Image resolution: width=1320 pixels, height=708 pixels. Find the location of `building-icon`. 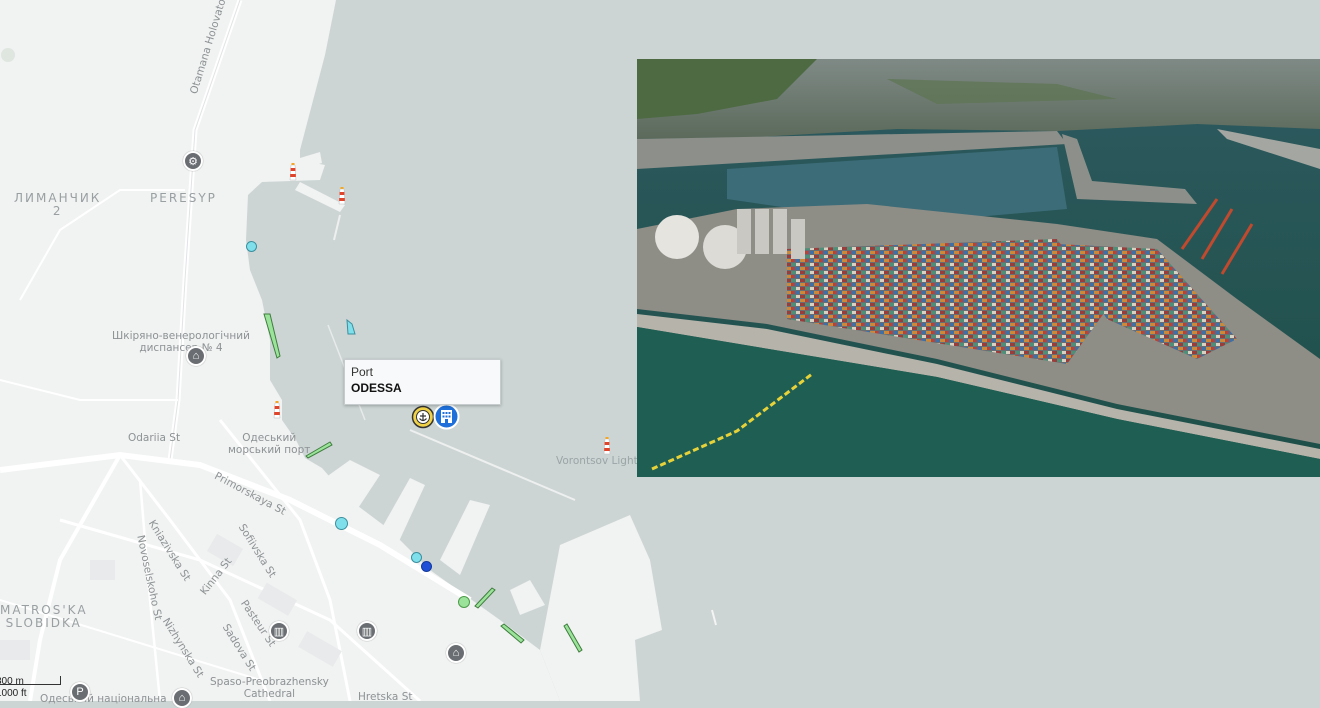

building-icon is located at coordinates (446, 416).